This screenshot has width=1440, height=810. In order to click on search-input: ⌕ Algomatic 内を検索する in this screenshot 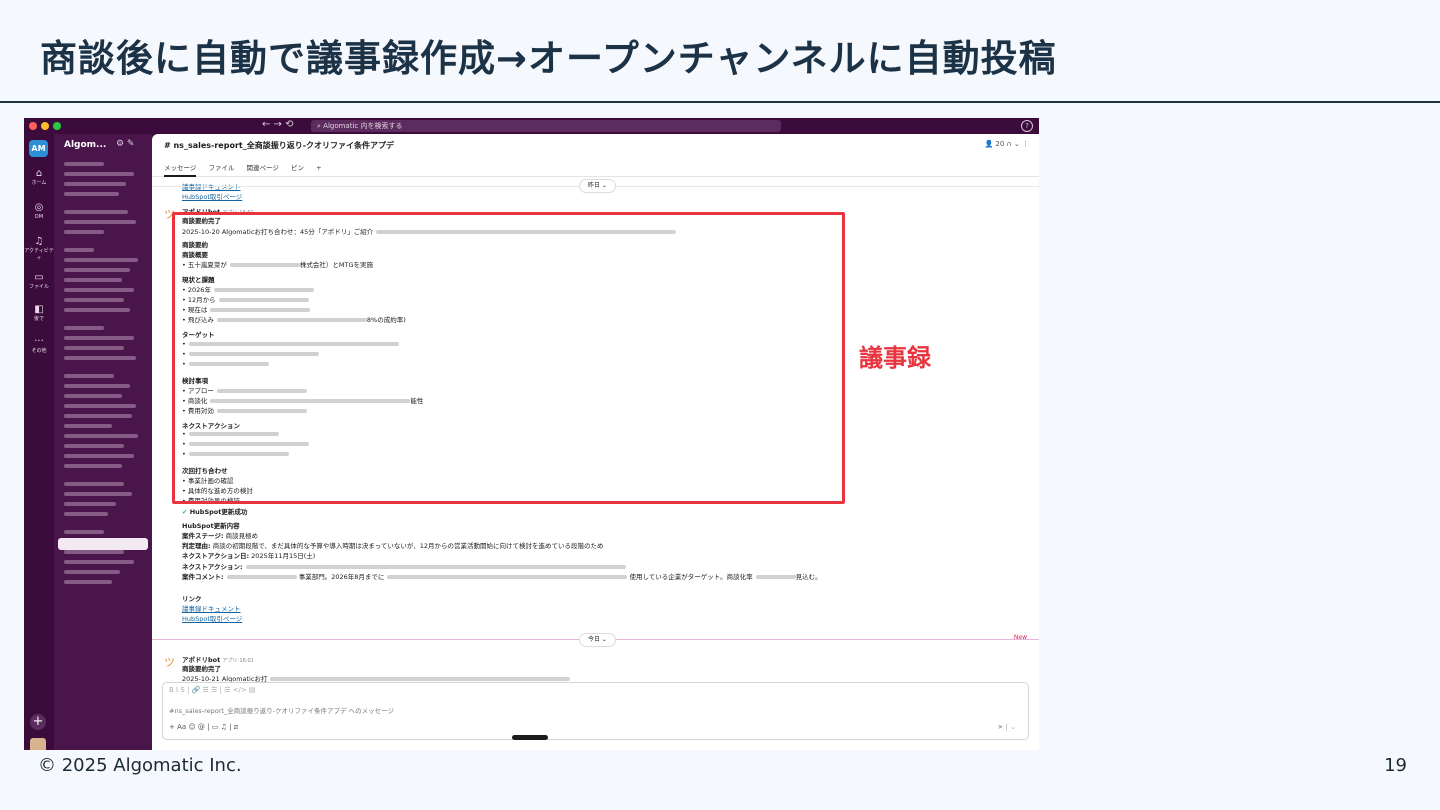, I will do `click(546, 126)`.